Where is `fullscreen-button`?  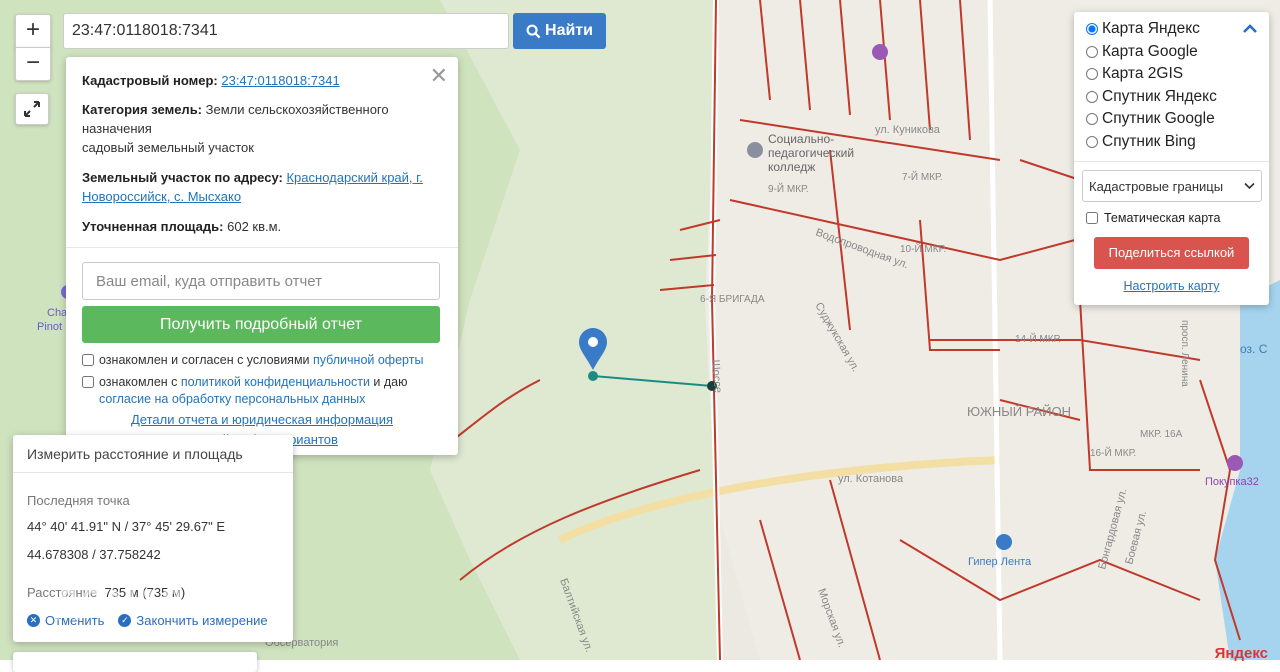 fullscreen-button is located at coordinates (32, 109).